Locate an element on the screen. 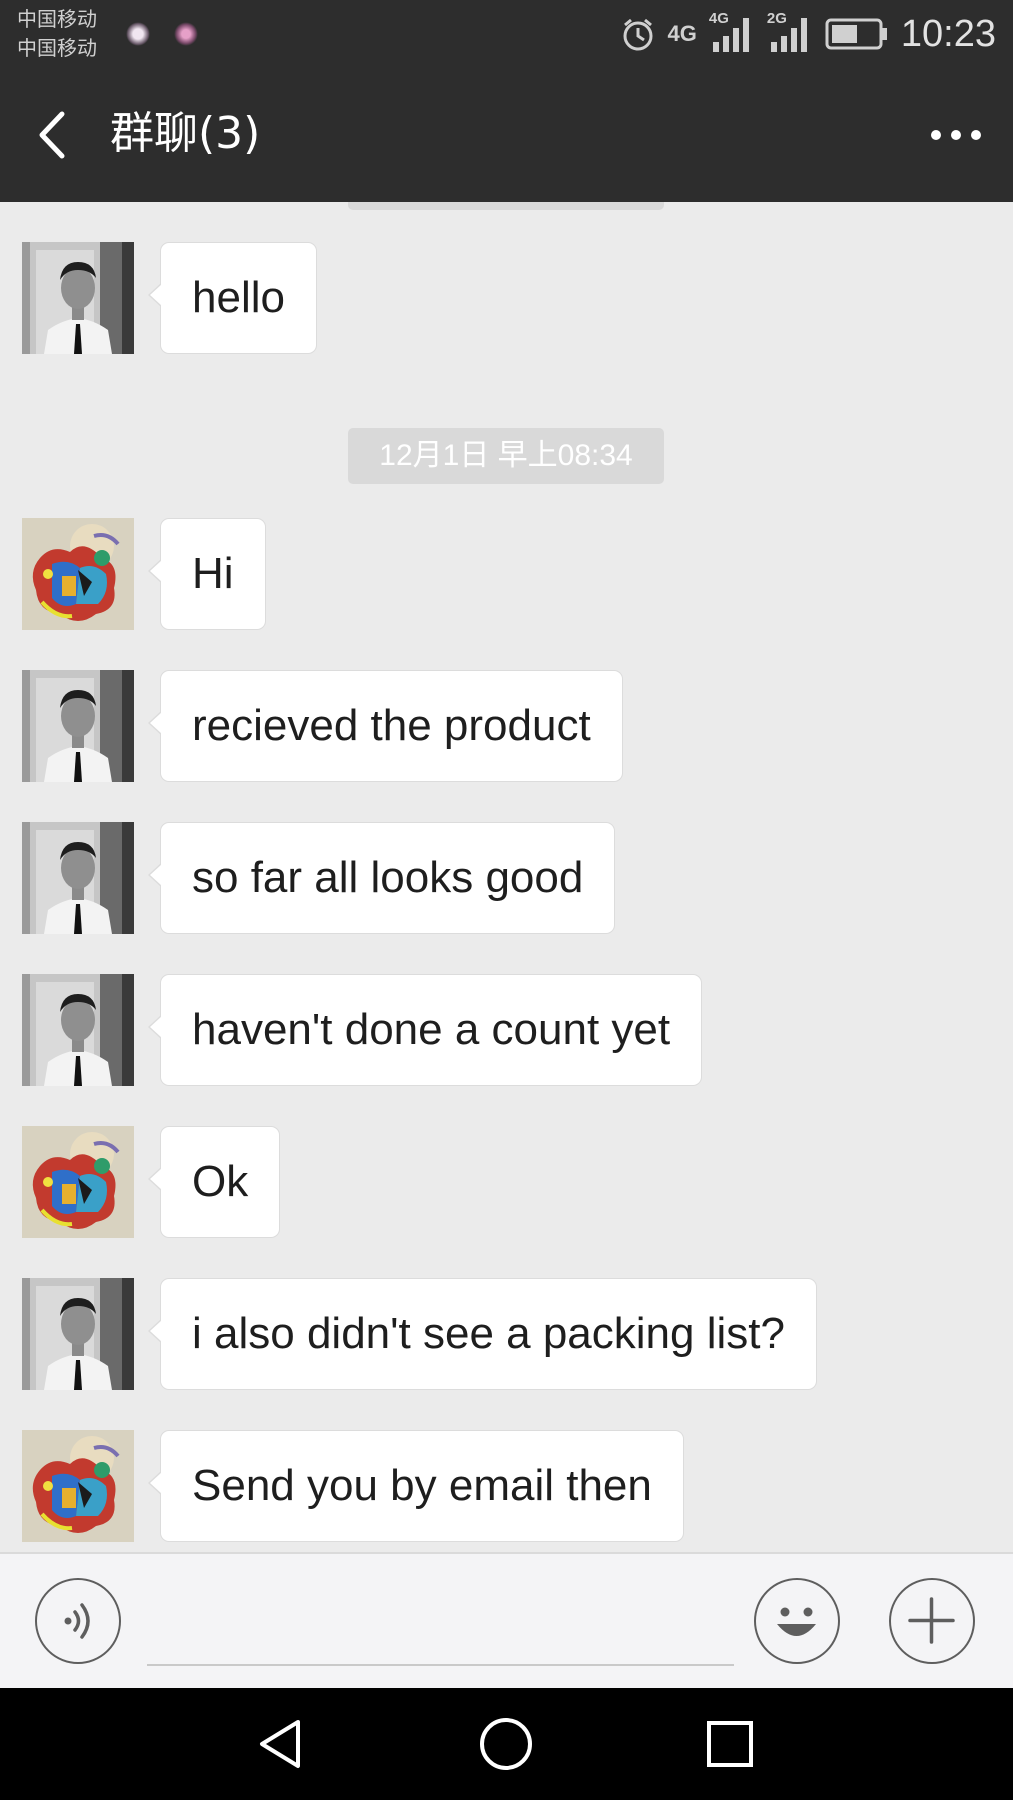 The image size is (1013, 1800). message-row: recieved the product is located at coordinates (506, 726).